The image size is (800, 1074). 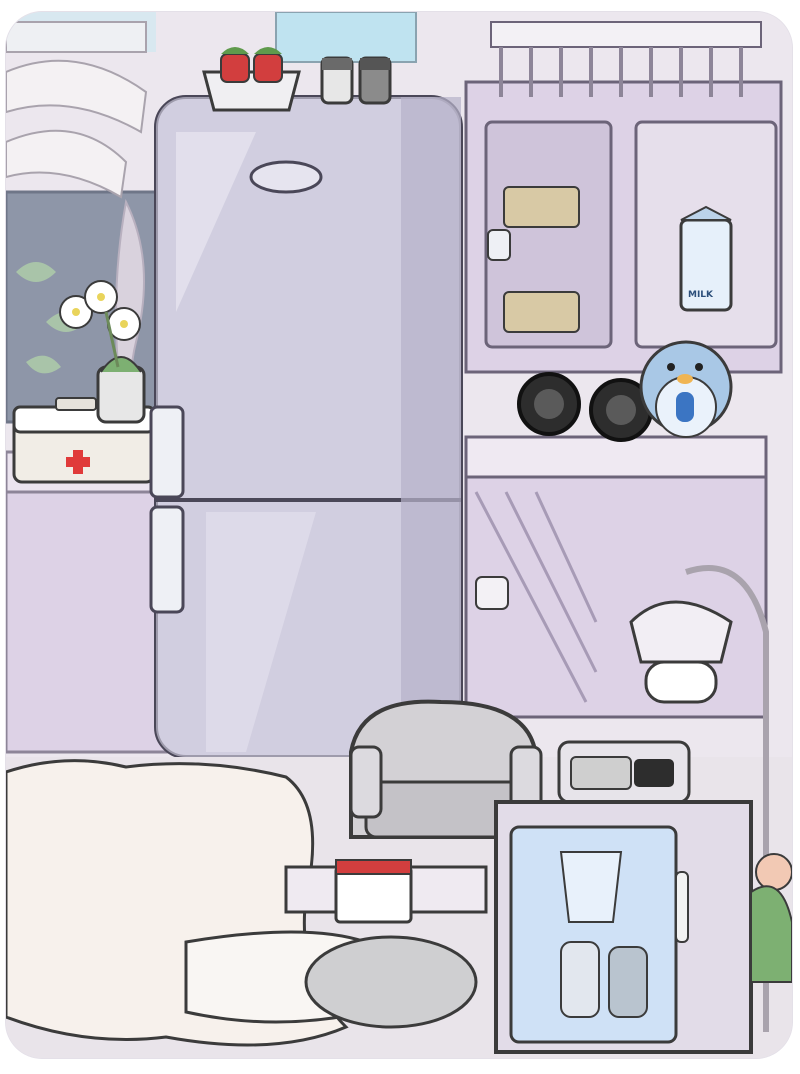 What do you see at coordinates (87, 602) in the screenshot?
I see `left-counter` at bounding box center [87, 602].